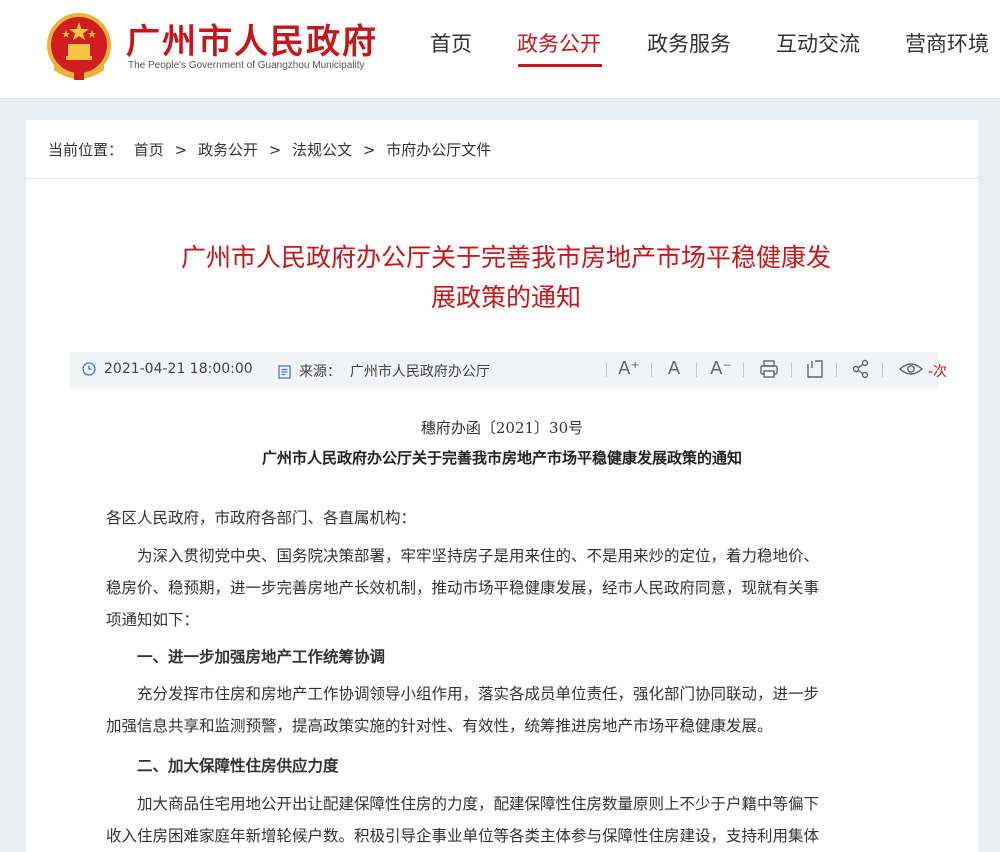 This screenshot has height=852, width=1000. I want to click on publish-date-value: 2021-04-21 18:00:00, so click(178, 369).